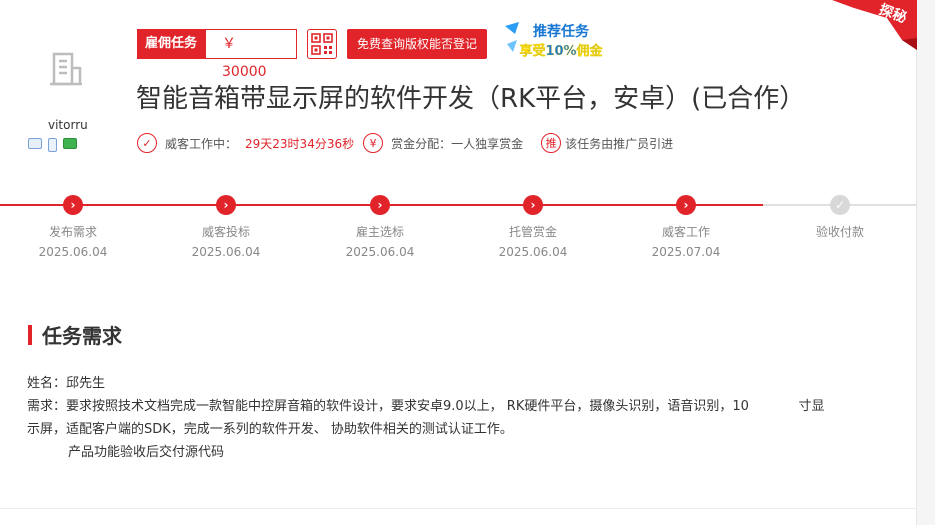 This screenshot has height=525, width=935. I want to click on check-circle-icon: ✓, so click(147, 143).